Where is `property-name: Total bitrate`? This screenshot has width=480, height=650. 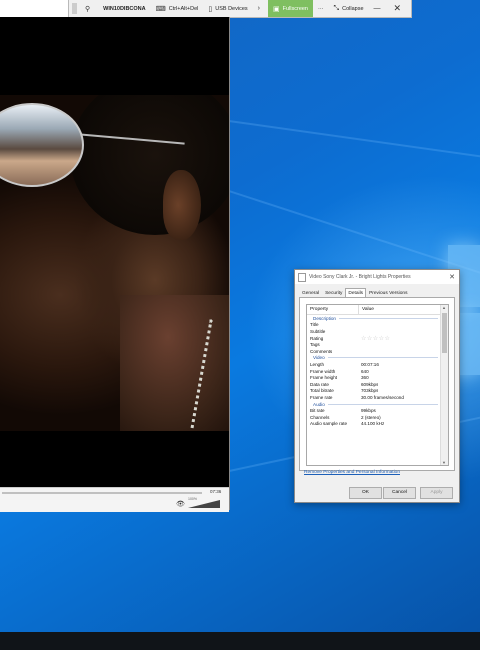 property-name: Total bitrate is located at coordinates (322, 391).